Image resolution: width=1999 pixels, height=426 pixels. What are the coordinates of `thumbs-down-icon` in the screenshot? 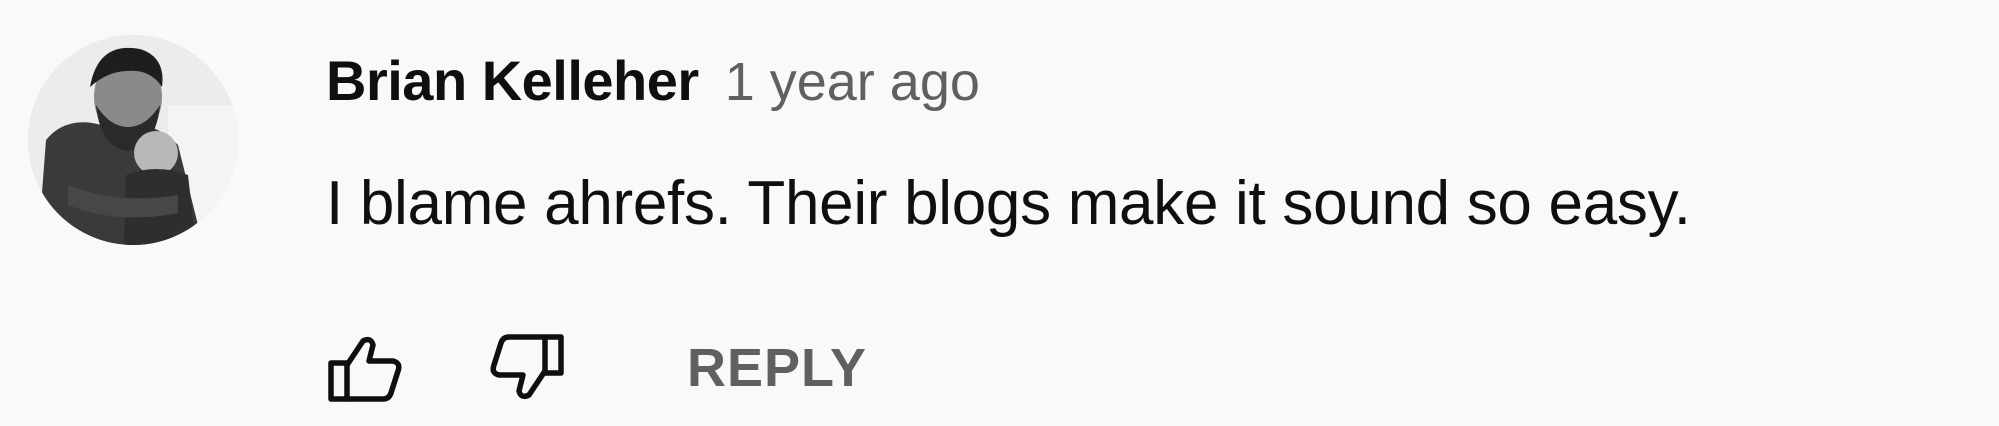 It's located at (527, 367).